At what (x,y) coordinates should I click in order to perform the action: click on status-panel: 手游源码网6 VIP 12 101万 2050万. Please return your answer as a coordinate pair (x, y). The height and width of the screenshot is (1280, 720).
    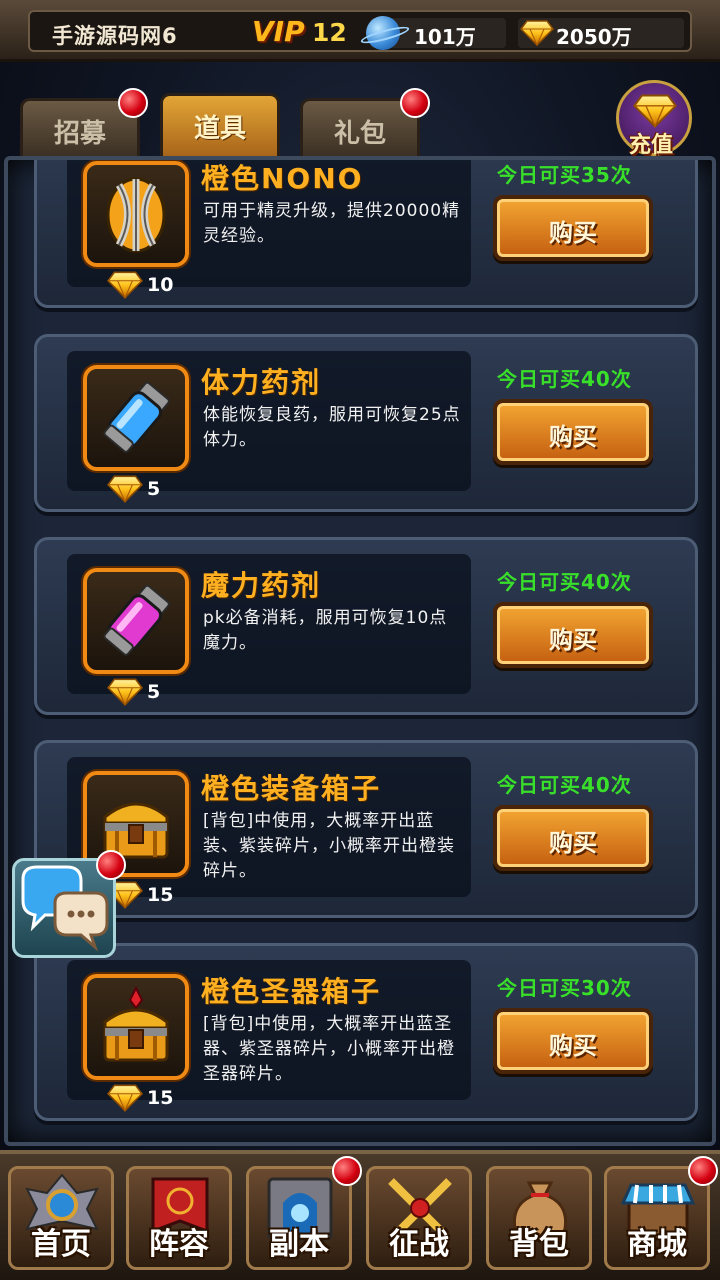
    Looking at the image, I should click on (360, 31).